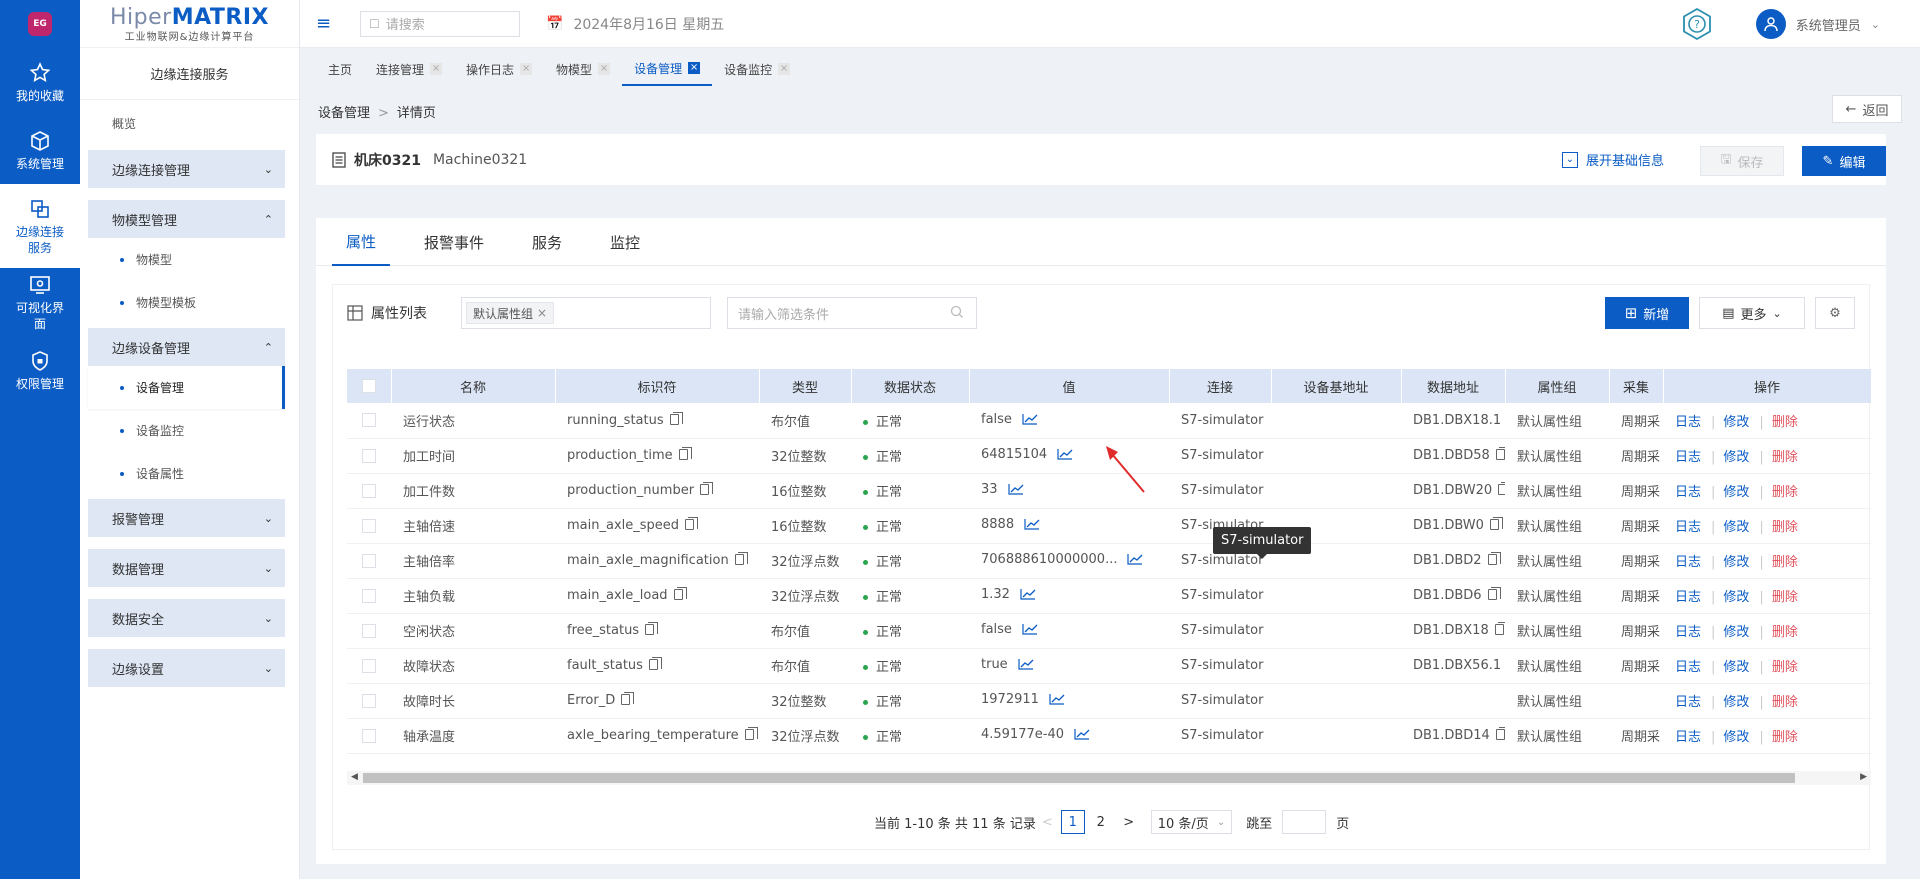 The height and width of the screenshot is (879, 1920). Describe the element at coordinates (186, 668) in the screenshot. I see `sidebar-group-edge-settings: 边缘设置 ⌄` at that location.